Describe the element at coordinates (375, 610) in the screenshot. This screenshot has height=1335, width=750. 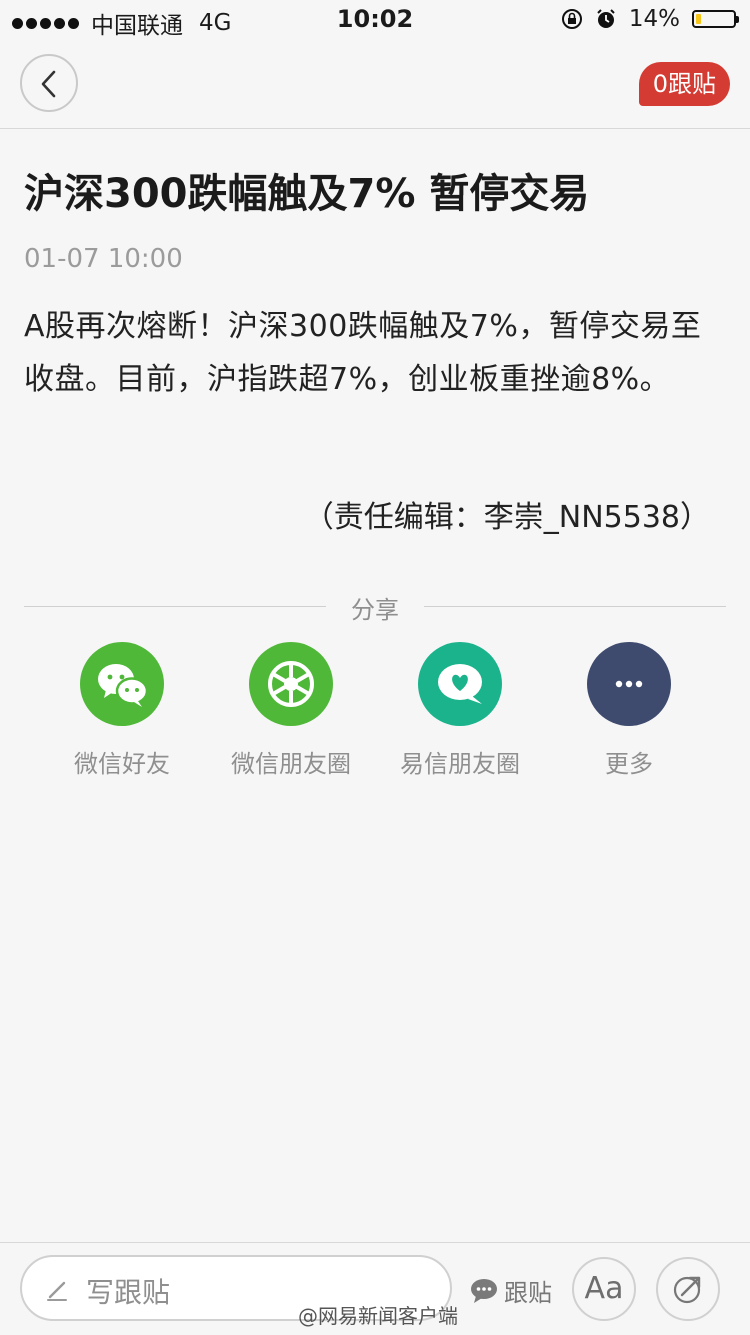
I see `share-label: 分享` at that location.